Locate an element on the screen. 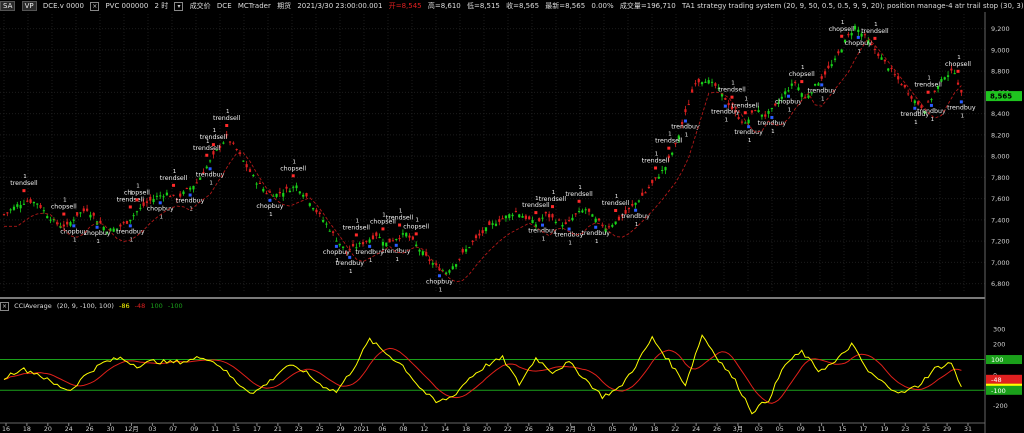 The height and width of the screenshot is (433, 1024). price-tick-label: 7,000 is located at coordinates (1000, 263).